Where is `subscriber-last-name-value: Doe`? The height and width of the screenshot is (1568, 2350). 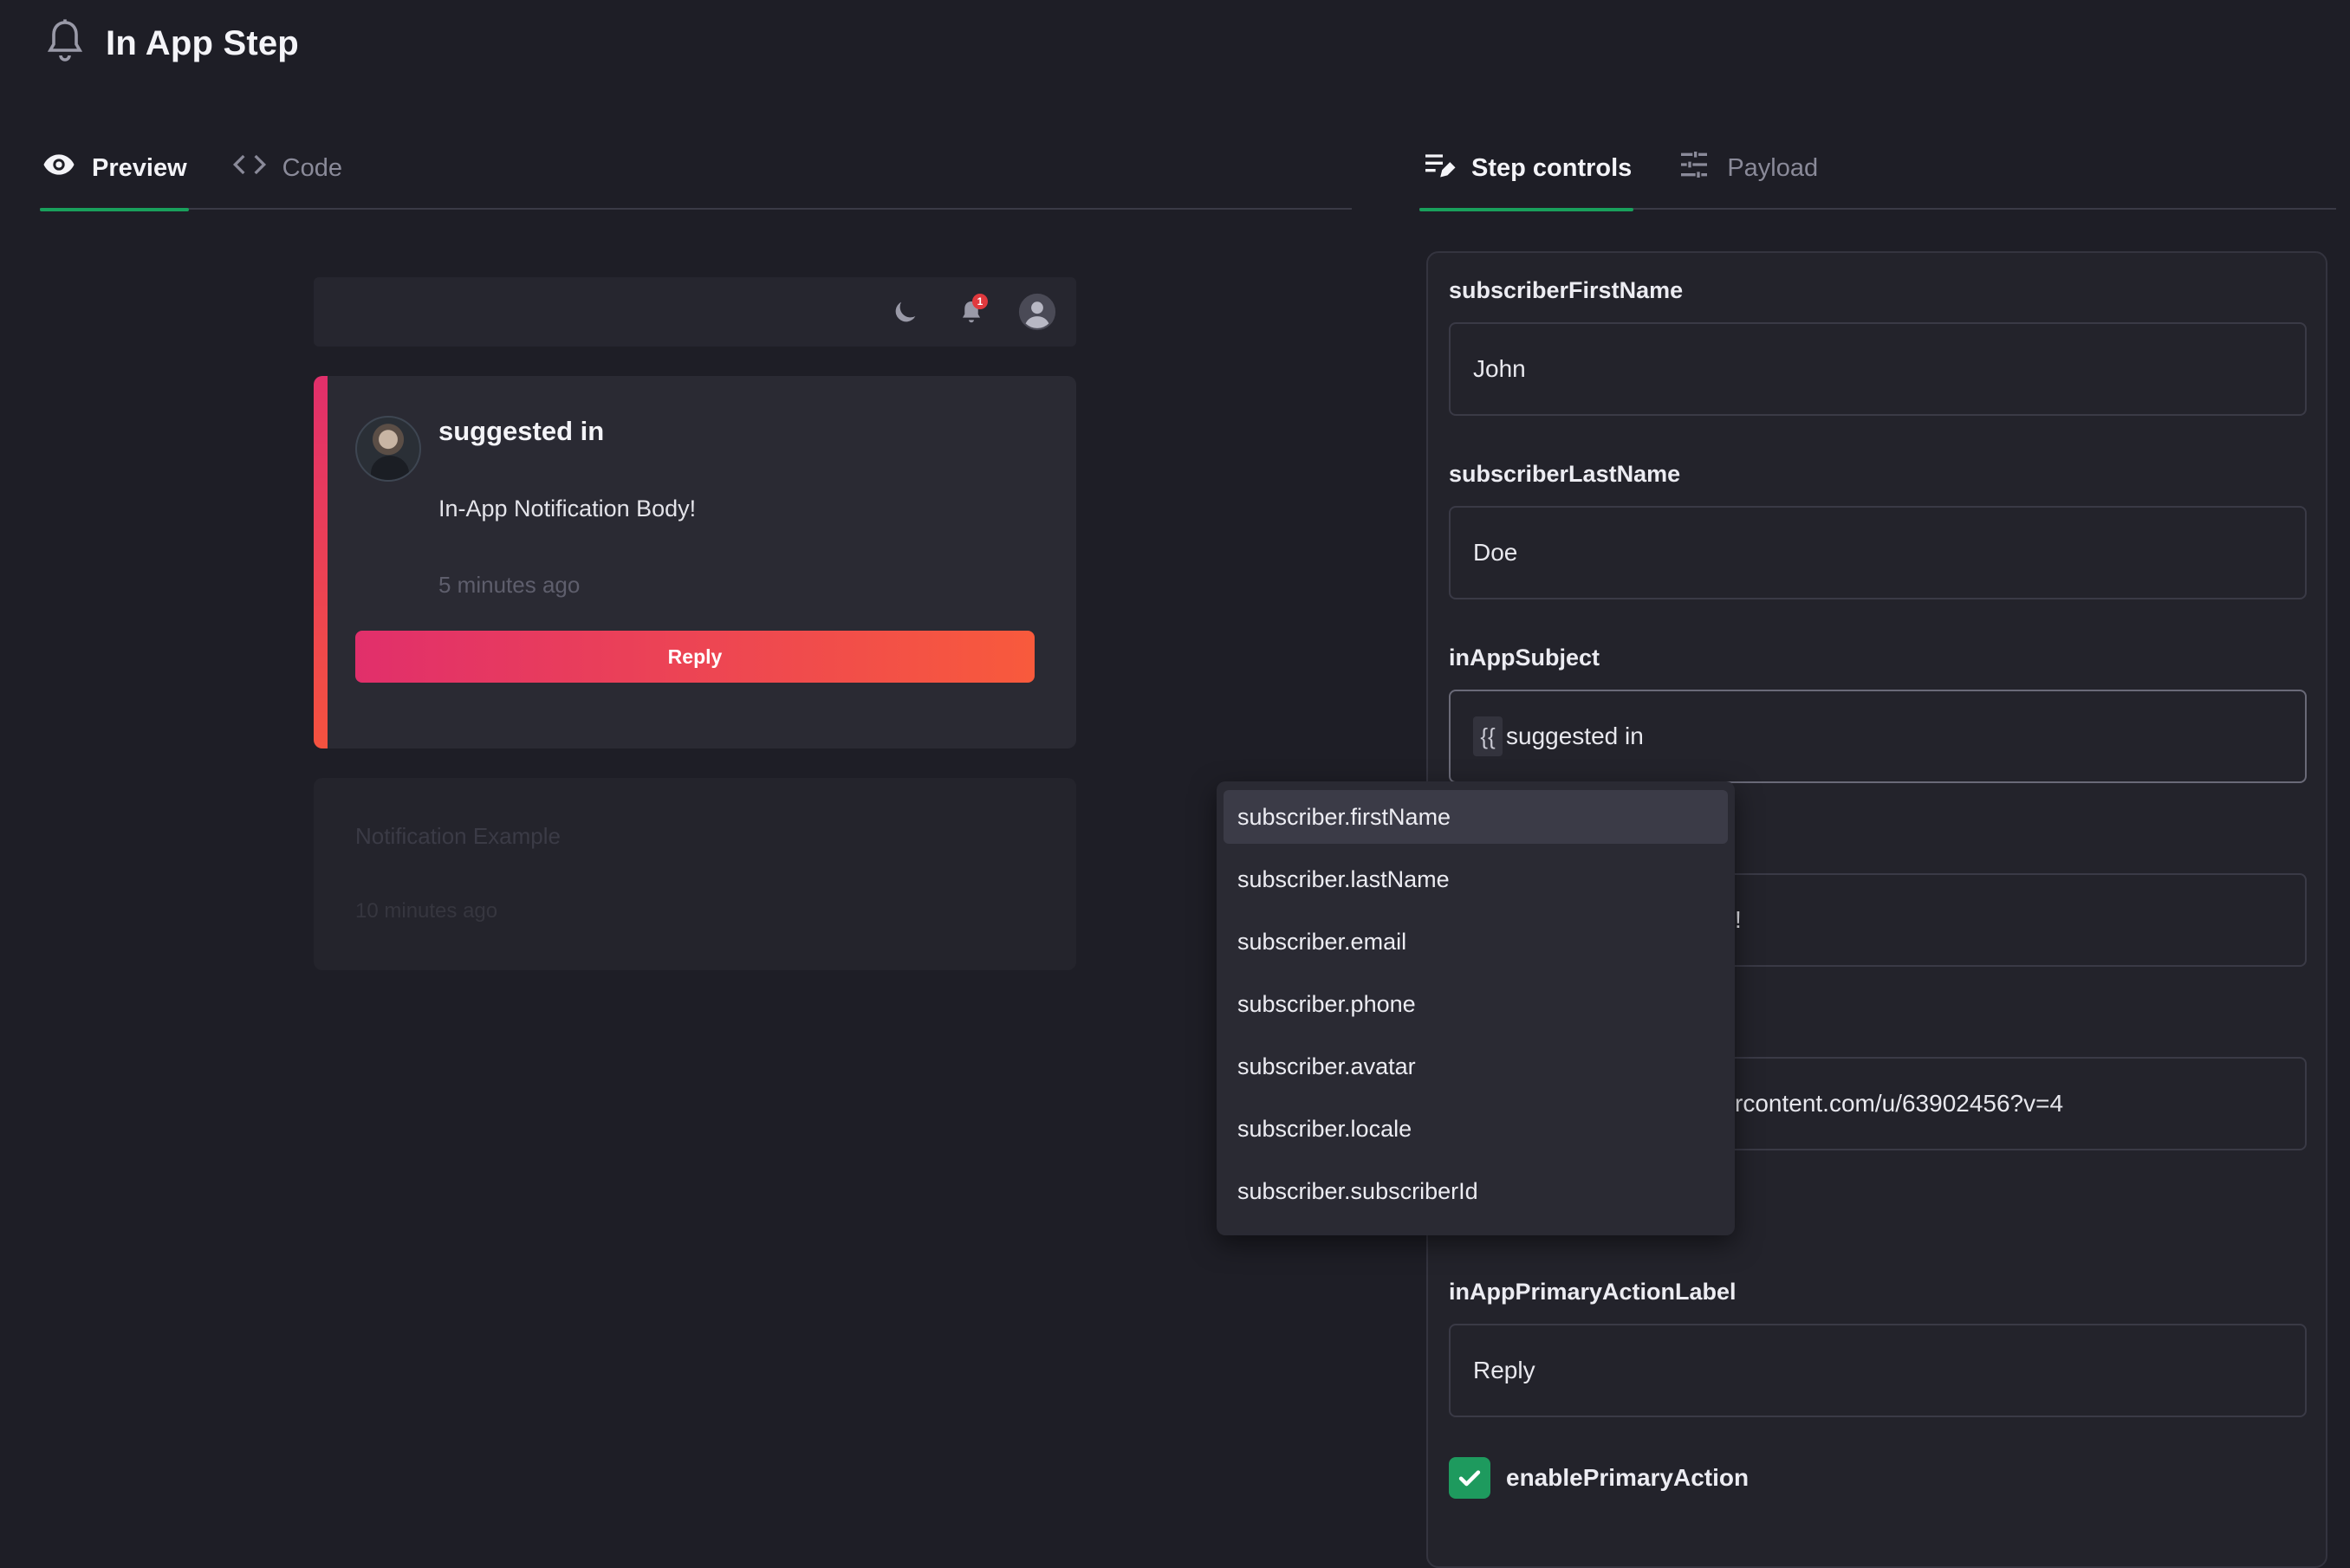 subscriber-last-name-value: Doe is located at coordinates (1495, 552).